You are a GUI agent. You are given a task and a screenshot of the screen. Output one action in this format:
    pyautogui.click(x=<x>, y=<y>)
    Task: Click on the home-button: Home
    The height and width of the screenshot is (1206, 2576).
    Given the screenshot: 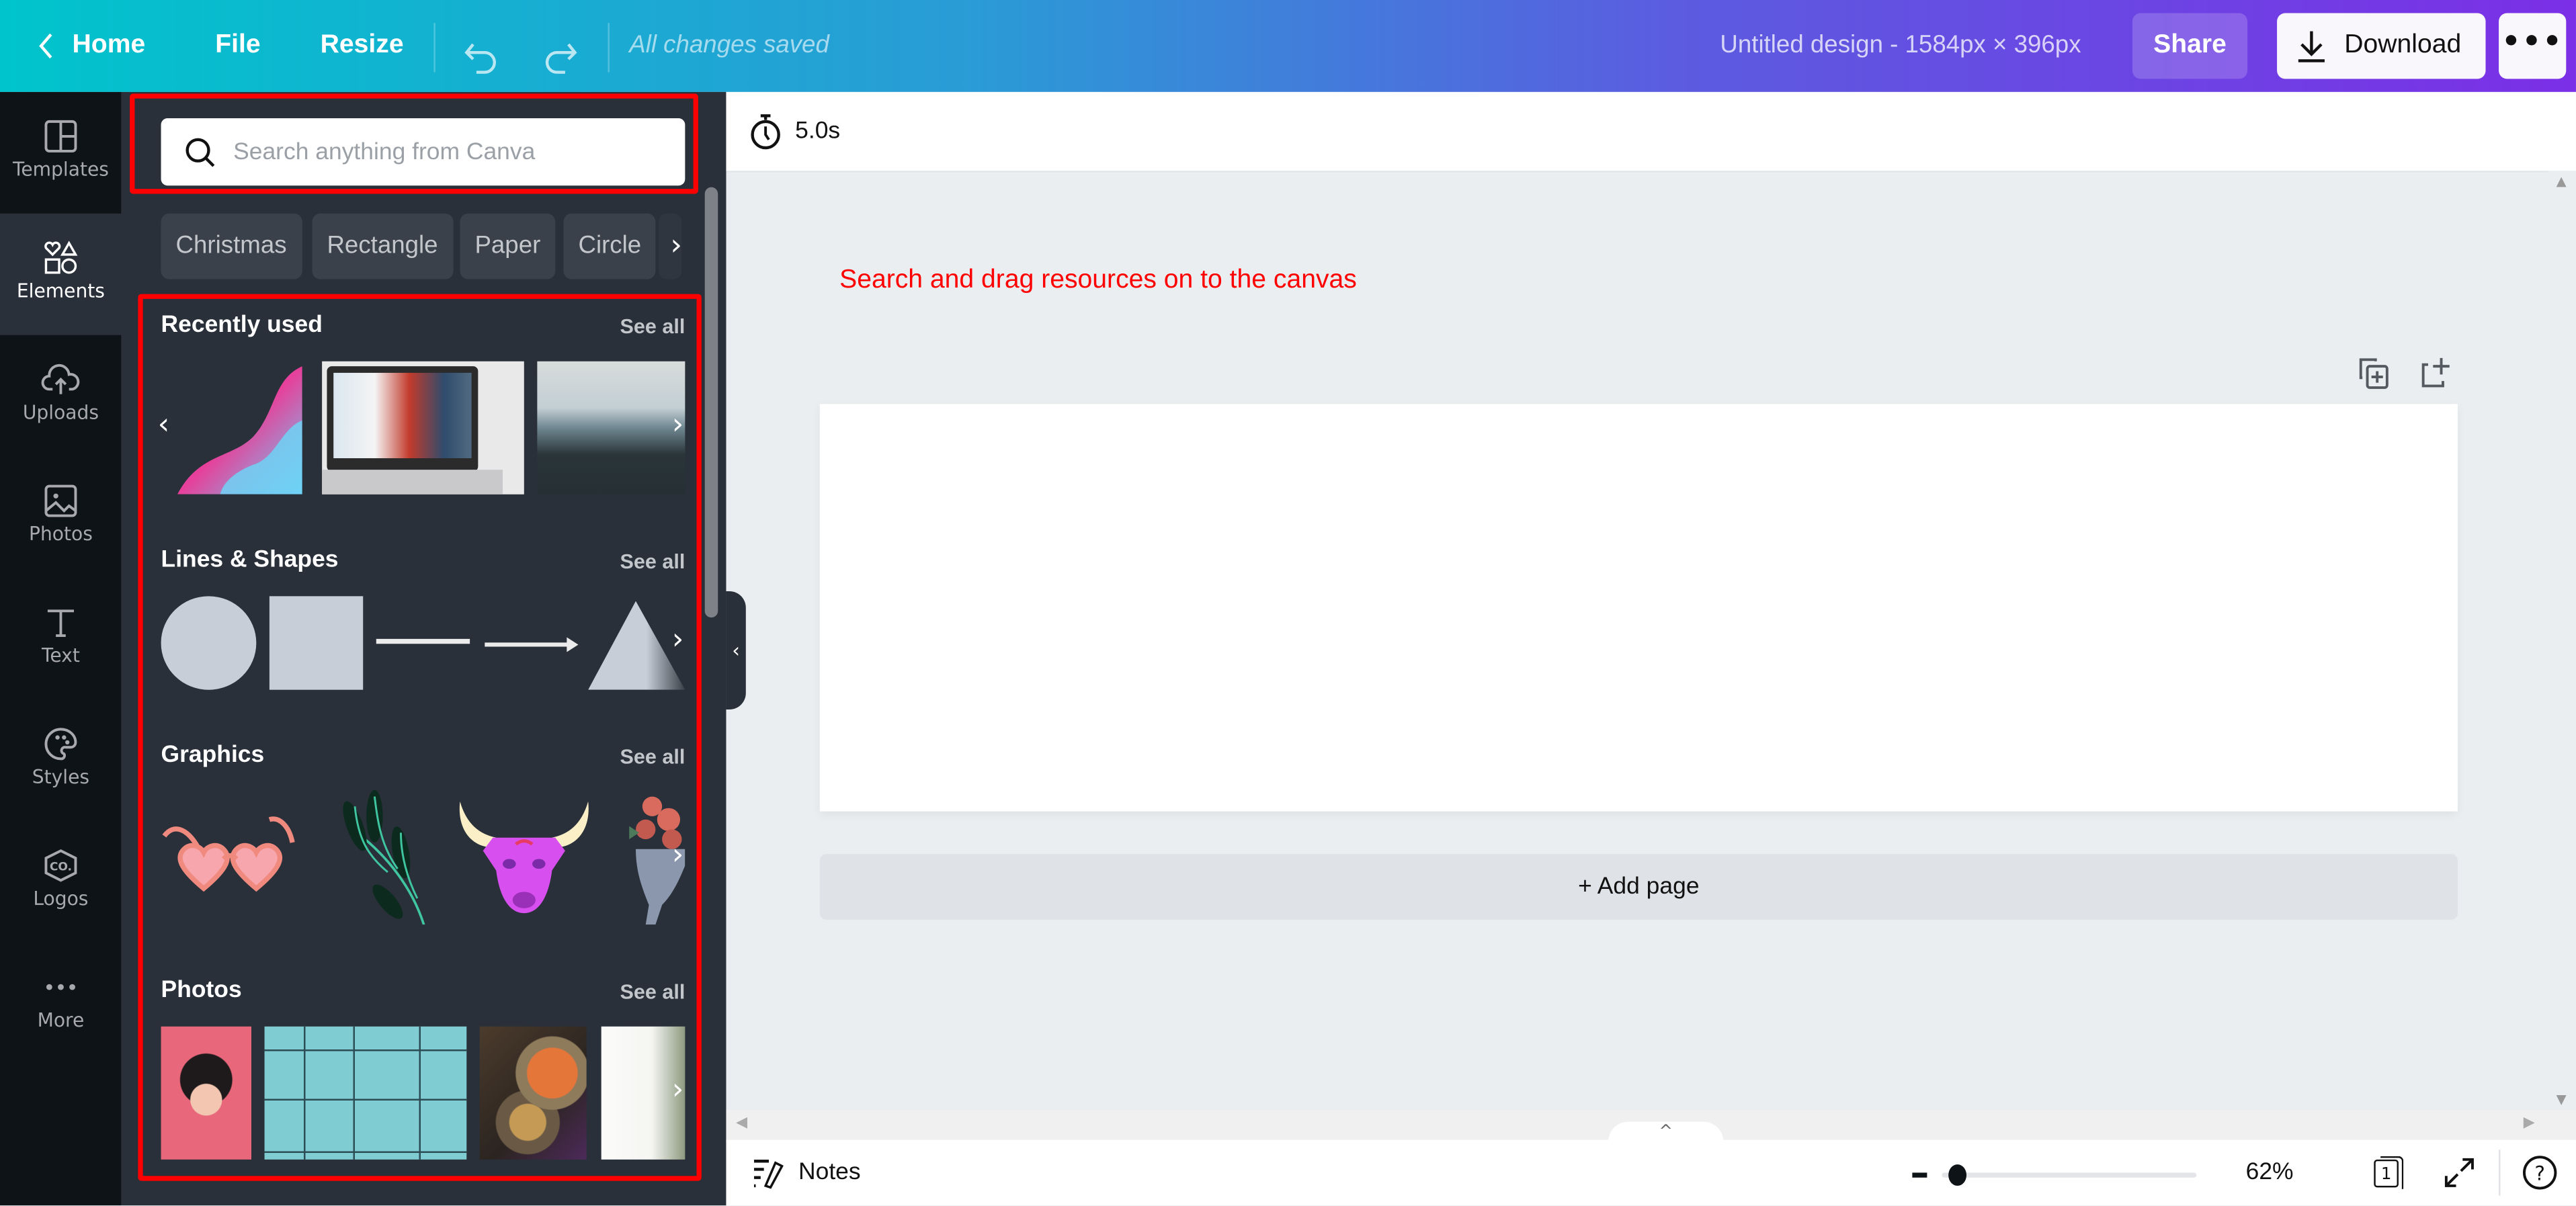 What is the action you would take?
    pyautogui.click(x=90, y=46)
    